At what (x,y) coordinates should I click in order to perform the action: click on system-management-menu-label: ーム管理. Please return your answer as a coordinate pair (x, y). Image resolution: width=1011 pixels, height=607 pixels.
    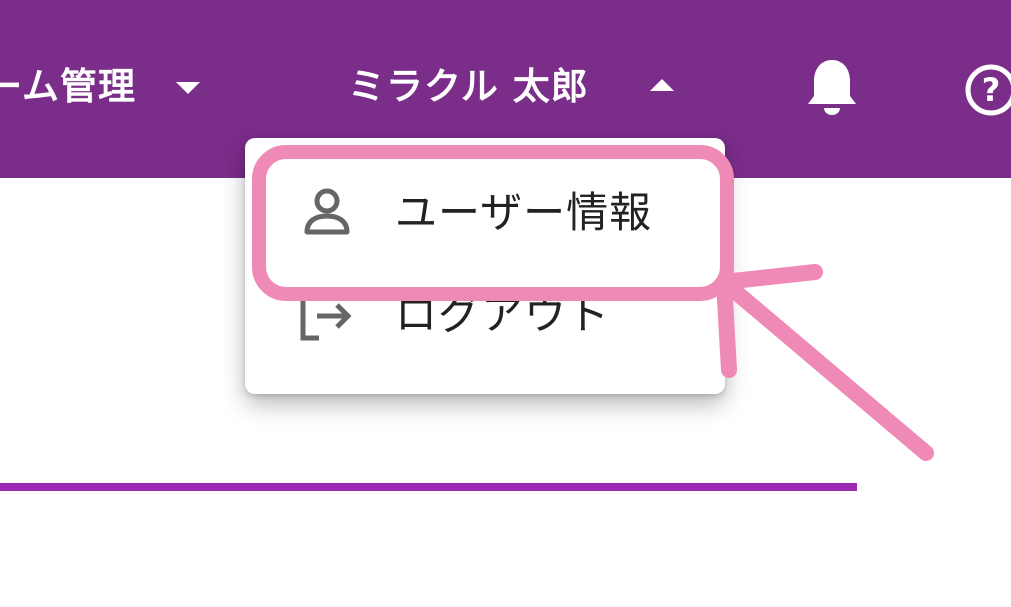
    Looking at the image, I should click on (68, 87).